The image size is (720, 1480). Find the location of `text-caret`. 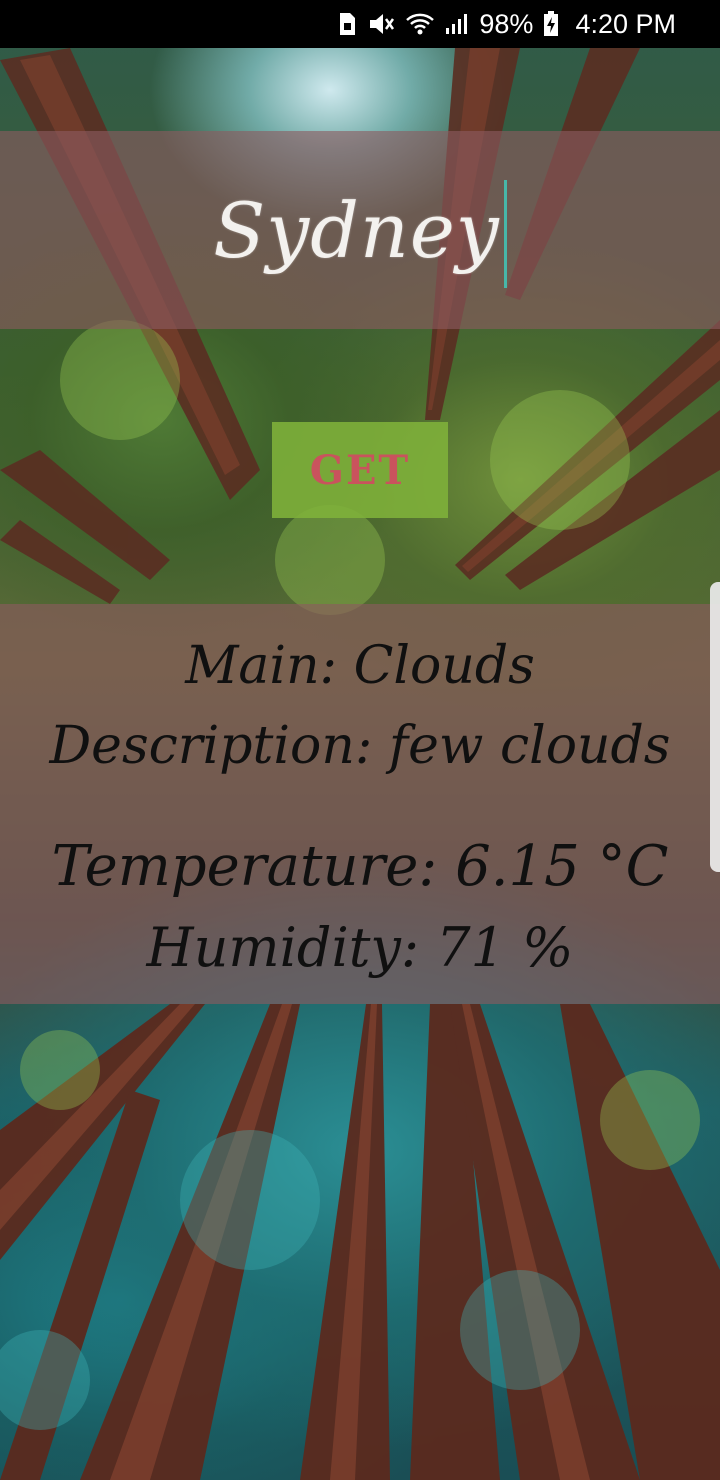

text-caret is located at coordinates (505, 234).